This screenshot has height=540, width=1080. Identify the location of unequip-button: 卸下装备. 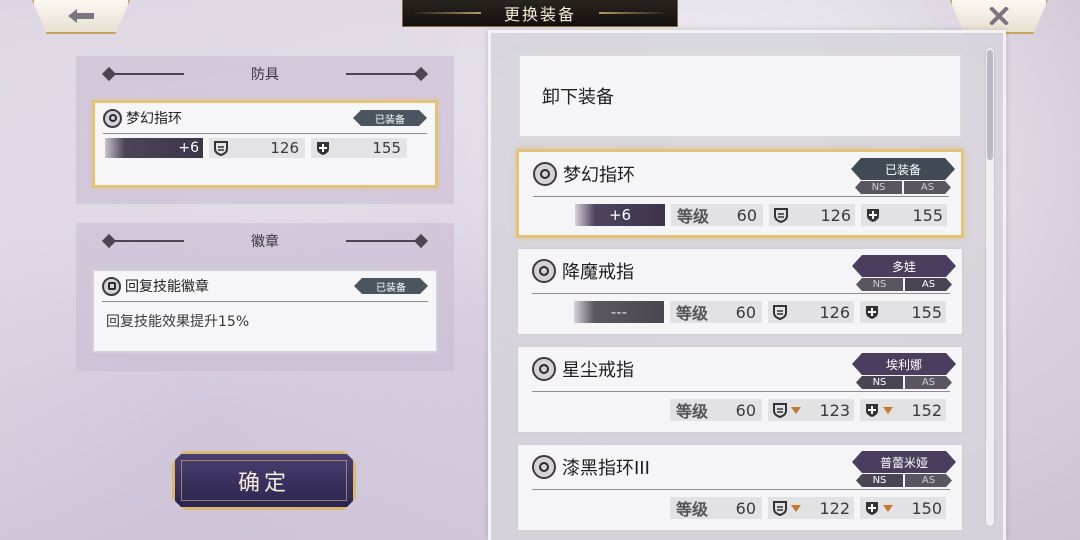
(740, 96).